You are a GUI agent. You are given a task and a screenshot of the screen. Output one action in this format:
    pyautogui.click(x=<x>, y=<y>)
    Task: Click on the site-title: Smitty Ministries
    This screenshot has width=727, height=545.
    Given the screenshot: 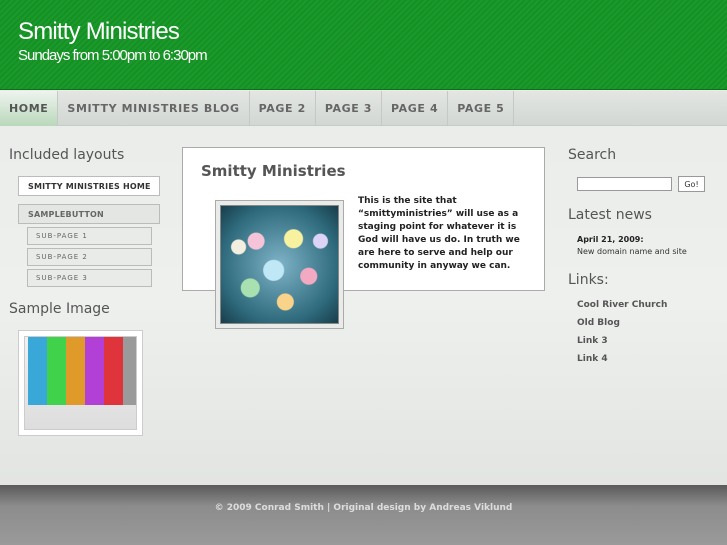 What is the action you would take?
    pyautogui.click(x=99, y=32)
    